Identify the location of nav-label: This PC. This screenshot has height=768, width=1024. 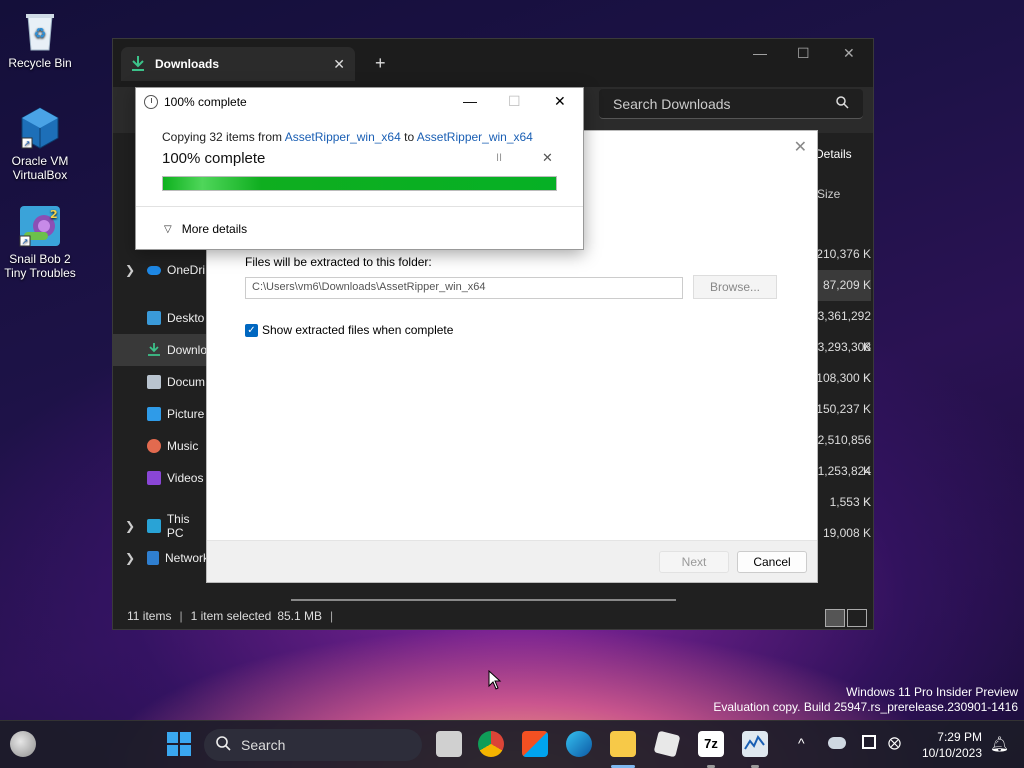
(178, 526).